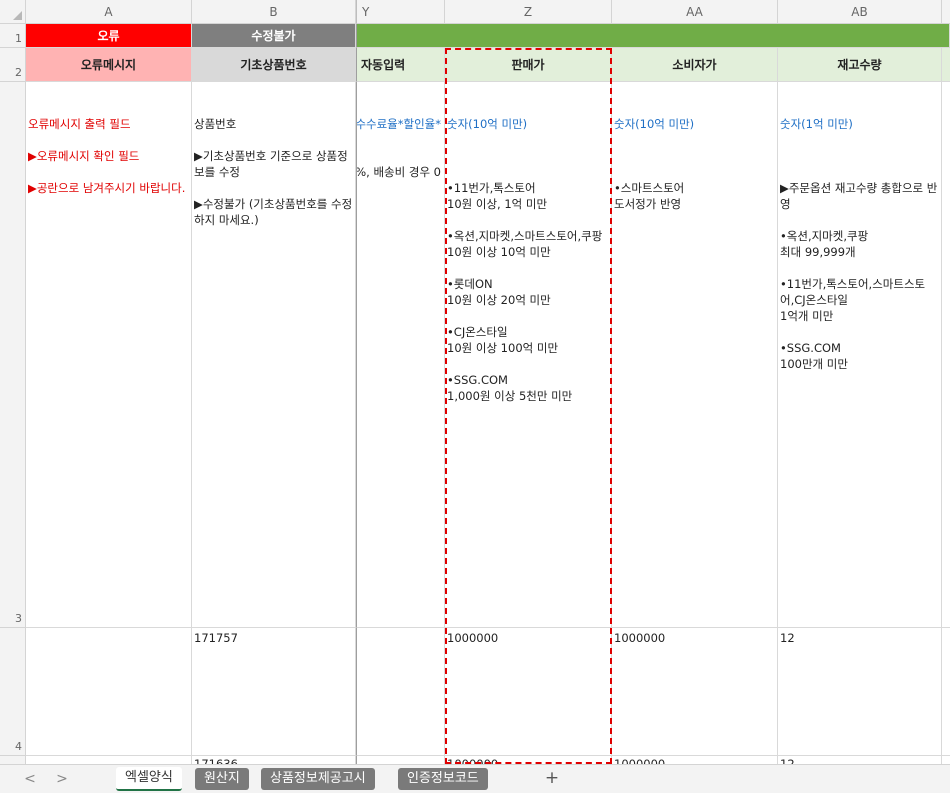  What do you see at coordinates (274, 65) in the screenshot?
I see `header-base-product-number: 기초상품번호` at bounding box center [274, 65].